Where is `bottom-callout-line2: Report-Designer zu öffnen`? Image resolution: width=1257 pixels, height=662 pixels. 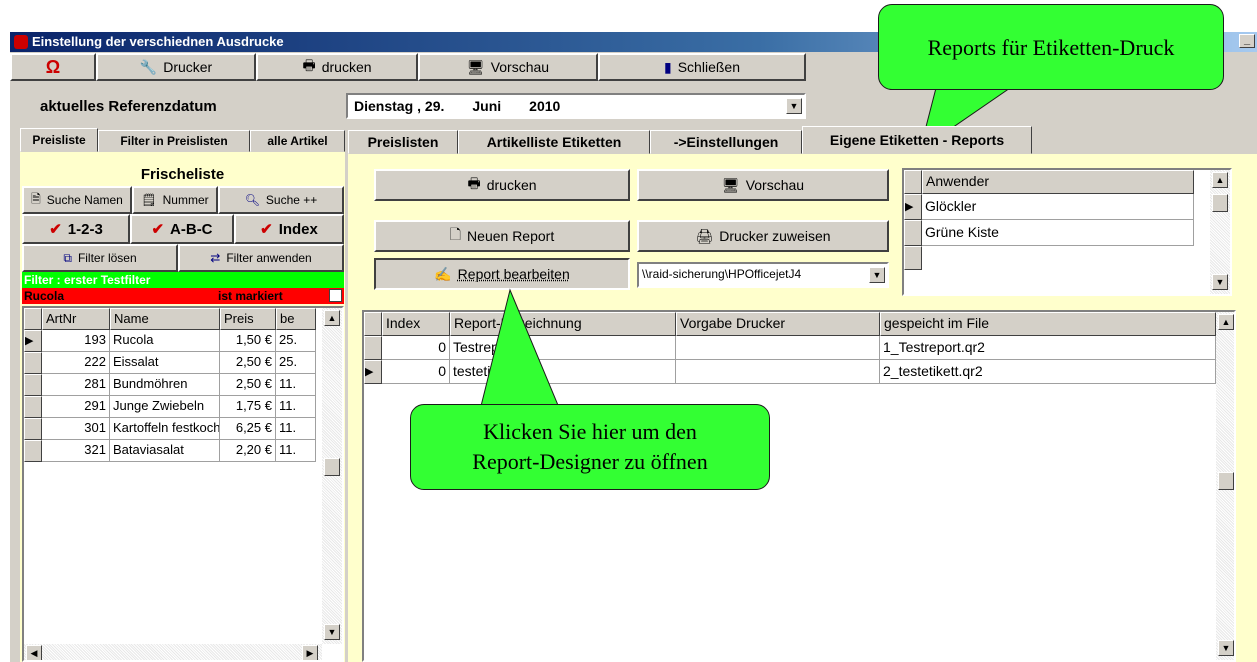
bottom-callout-line2: Report-Designer zu öffnen is located at coordinates (590, 461).